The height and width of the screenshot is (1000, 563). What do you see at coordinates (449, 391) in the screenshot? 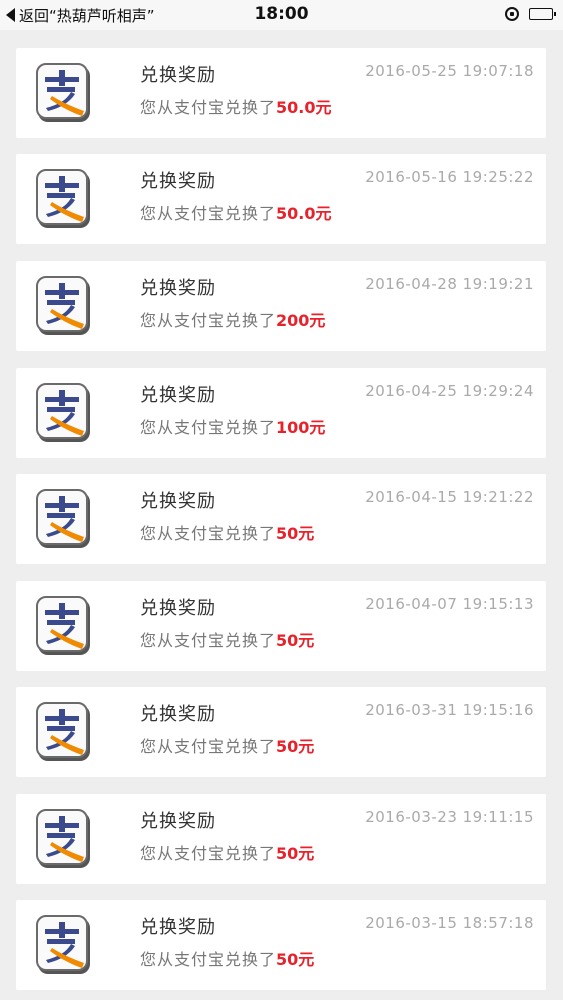
I see `record-time: 2016-04-25 19:29:24` at bounding box center [449, 391].